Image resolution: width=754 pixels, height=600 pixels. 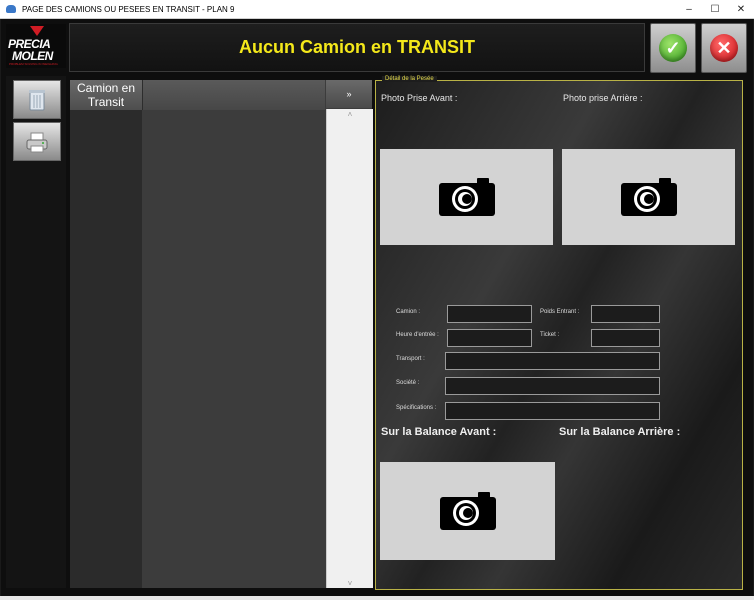 I want to click on heure-entree-field, so click(x=489, y=338).